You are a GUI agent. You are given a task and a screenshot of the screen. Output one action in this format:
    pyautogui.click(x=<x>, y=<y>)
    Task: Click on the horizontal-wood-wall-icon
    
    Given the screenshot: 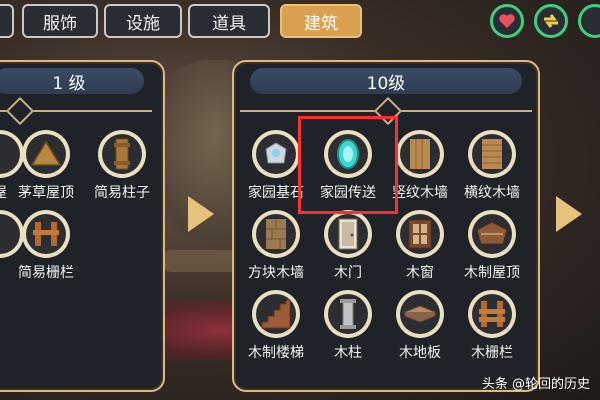 What is the action you would take?
    pyautogui.click(x=492, y=154)
    